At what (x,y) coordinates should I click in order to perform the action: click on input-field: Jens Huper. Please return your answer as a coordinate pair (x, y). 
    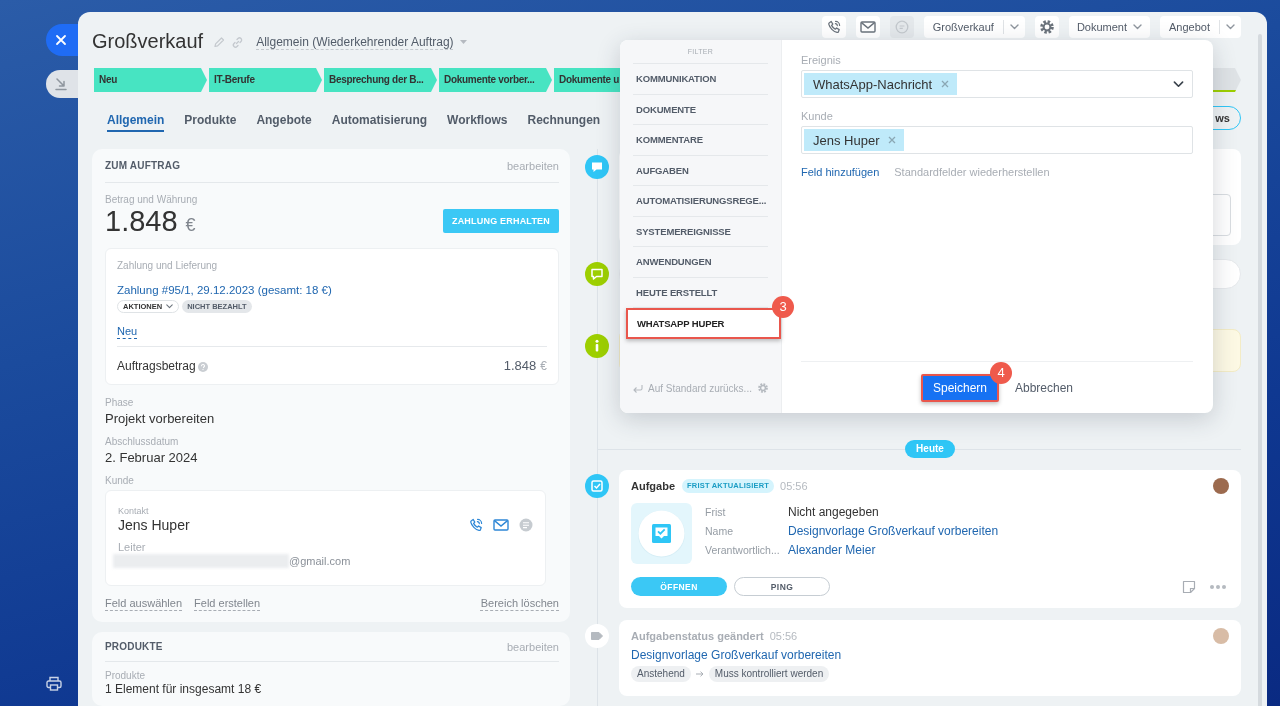
    Looking at the image, I should click on (997, 140).